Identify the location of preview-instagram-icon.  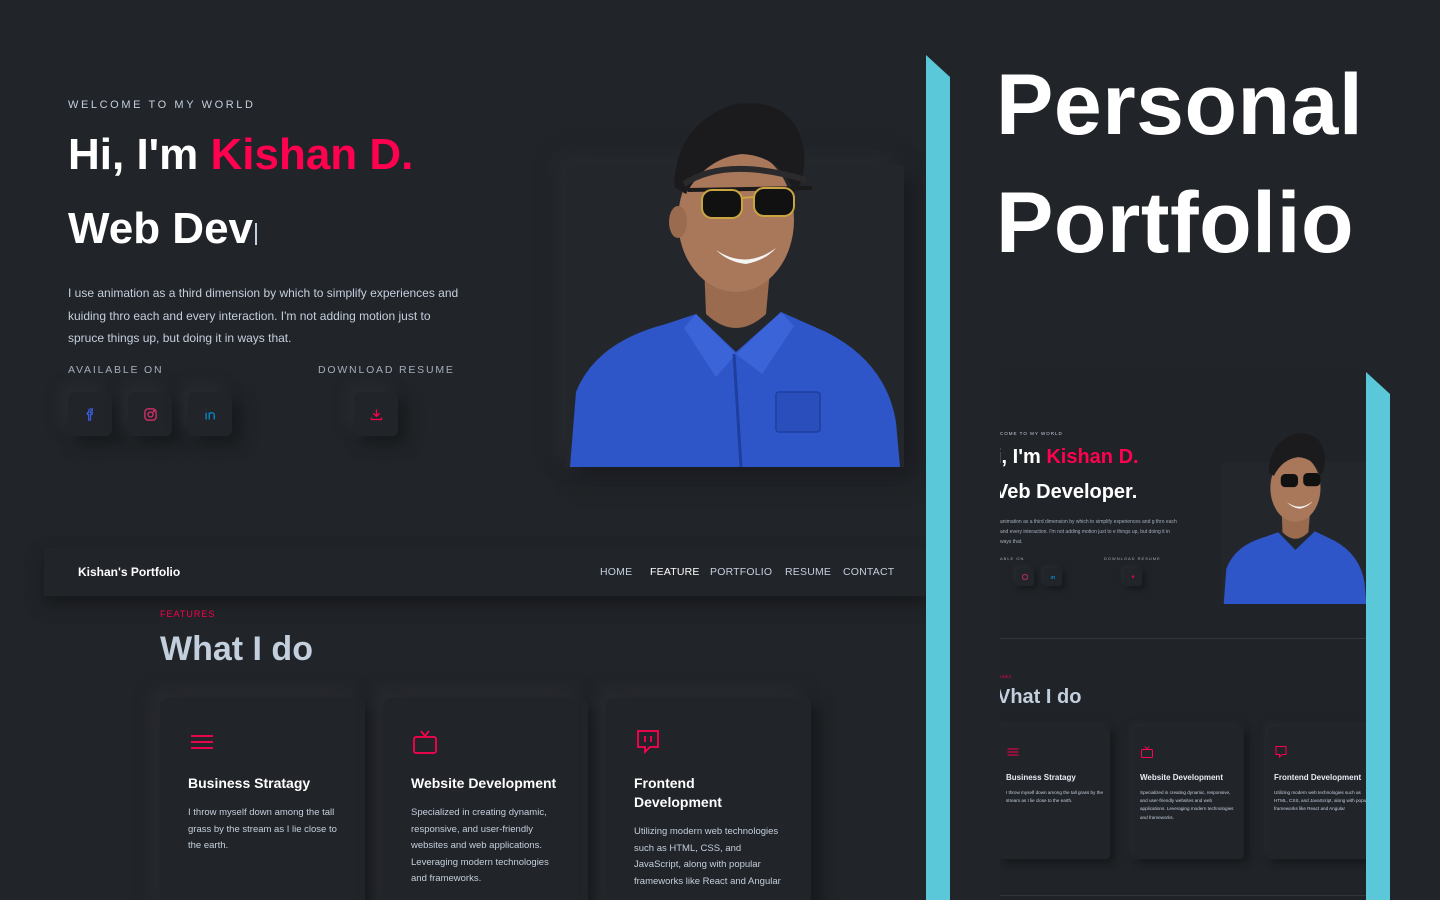
(1025, 577).